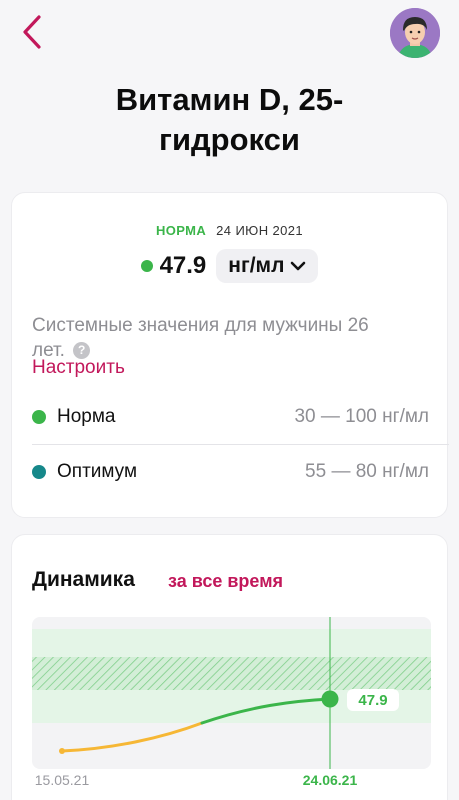 The image size is (459, 800). I want to click on start-point, so click(62, 751).